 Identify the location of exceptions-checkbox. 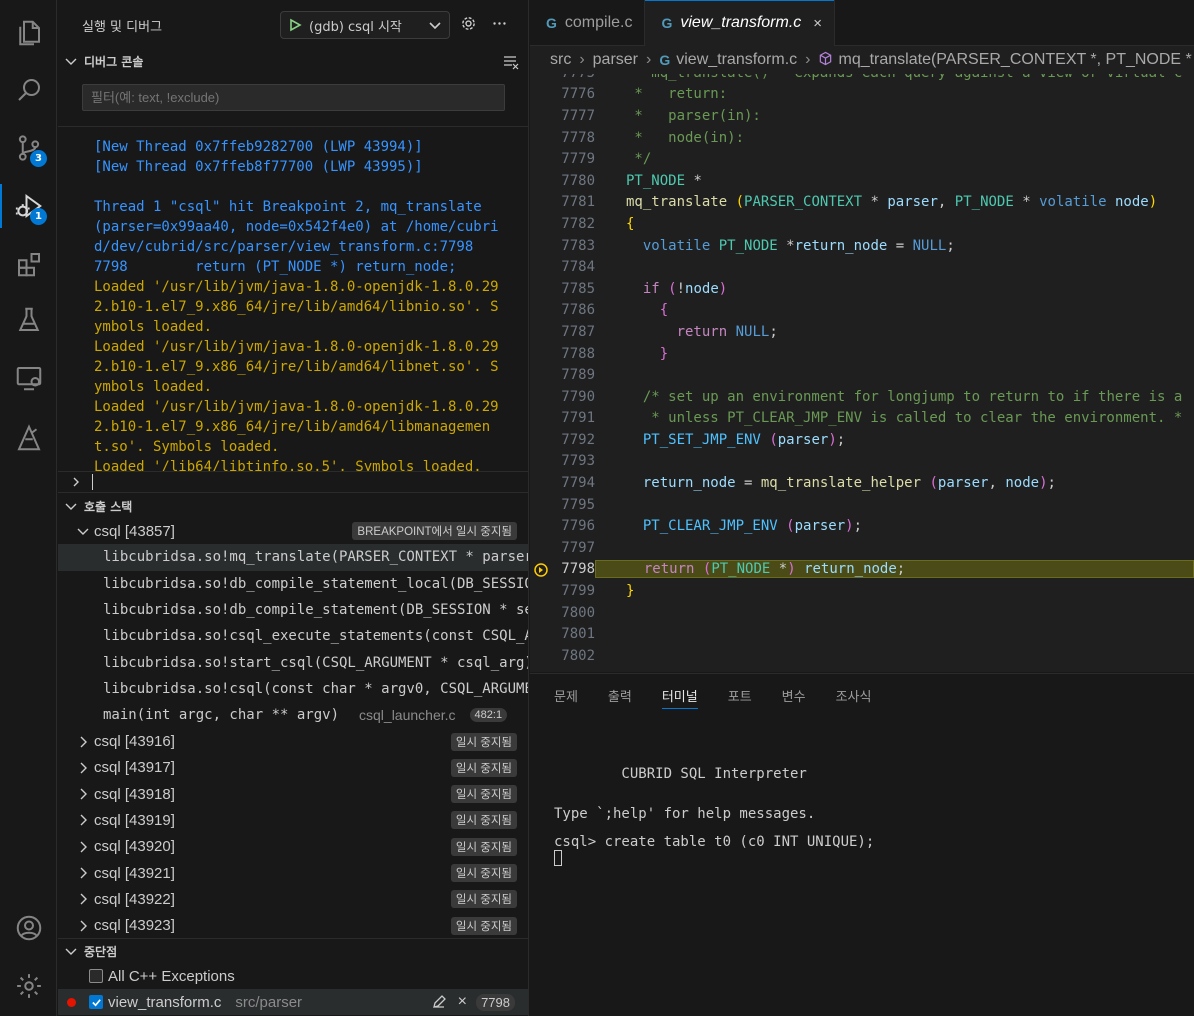
(96, 976).